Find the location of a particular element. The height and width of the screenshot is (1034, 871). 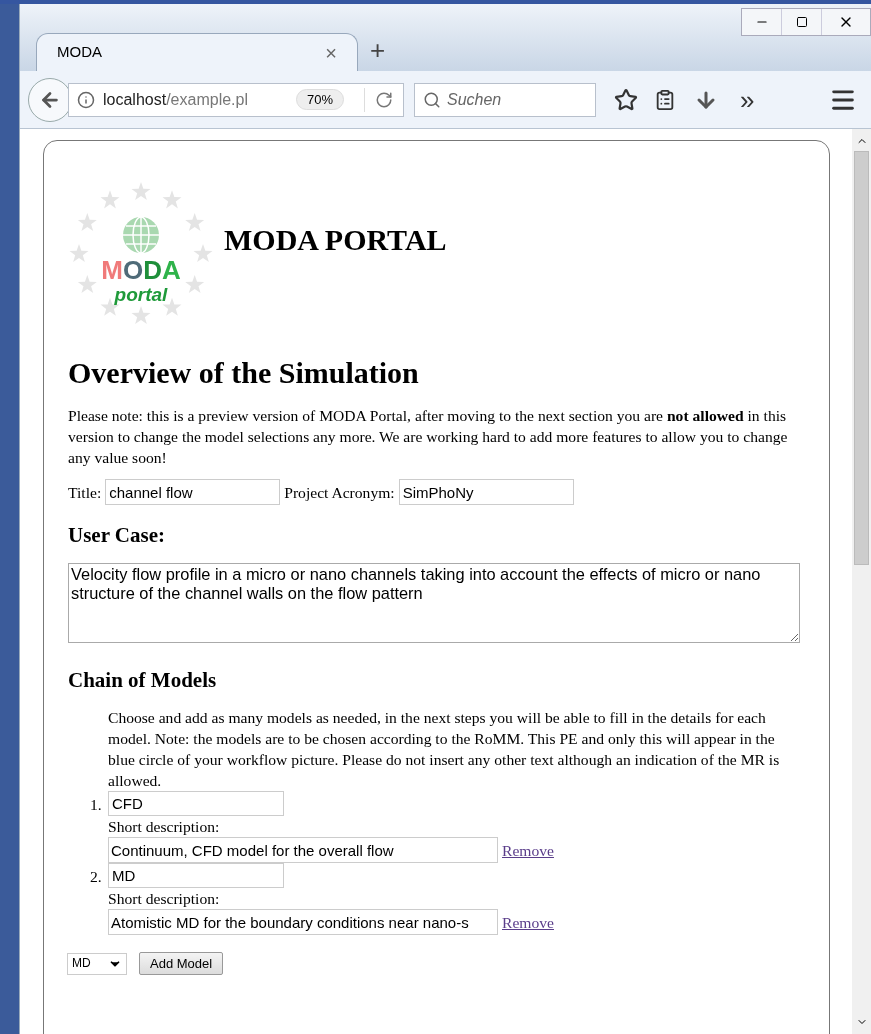

search-input: Suchen is located at coordinates (517, 99).